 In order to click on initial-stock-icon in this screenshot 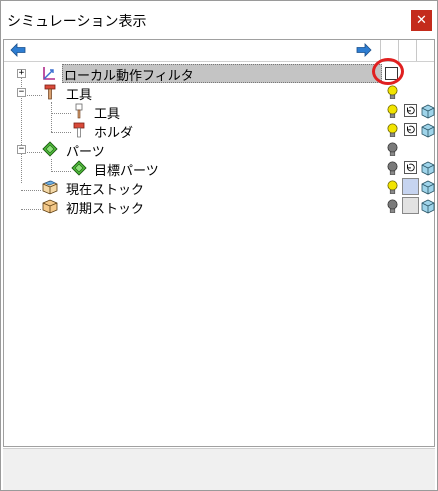, I will do `click(50, 206)`.